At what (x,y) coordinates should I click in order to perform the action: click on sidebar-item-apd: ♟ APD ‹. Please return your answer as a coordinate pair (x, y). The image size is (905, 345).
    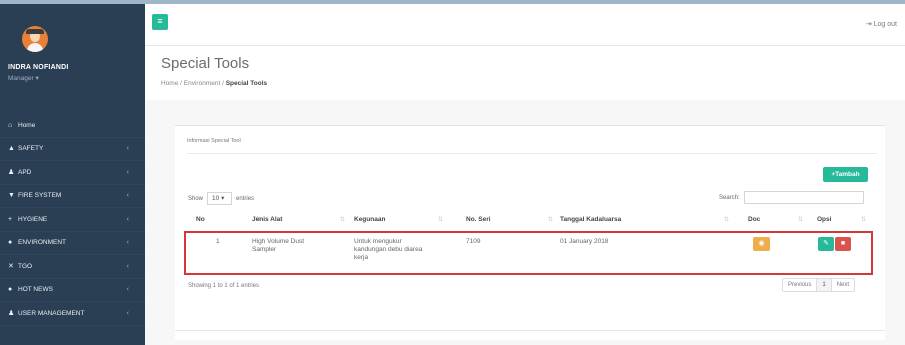
    Looking at the image, I should click on (72, 173).